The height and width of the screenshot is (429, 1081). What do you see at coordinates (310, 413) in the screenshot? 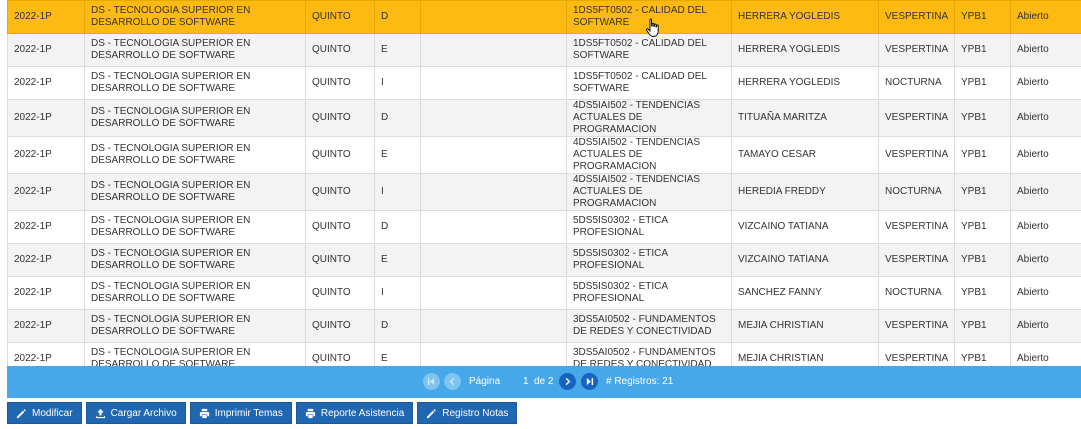
I see `printer-icon` at bounding box center [310, 413].